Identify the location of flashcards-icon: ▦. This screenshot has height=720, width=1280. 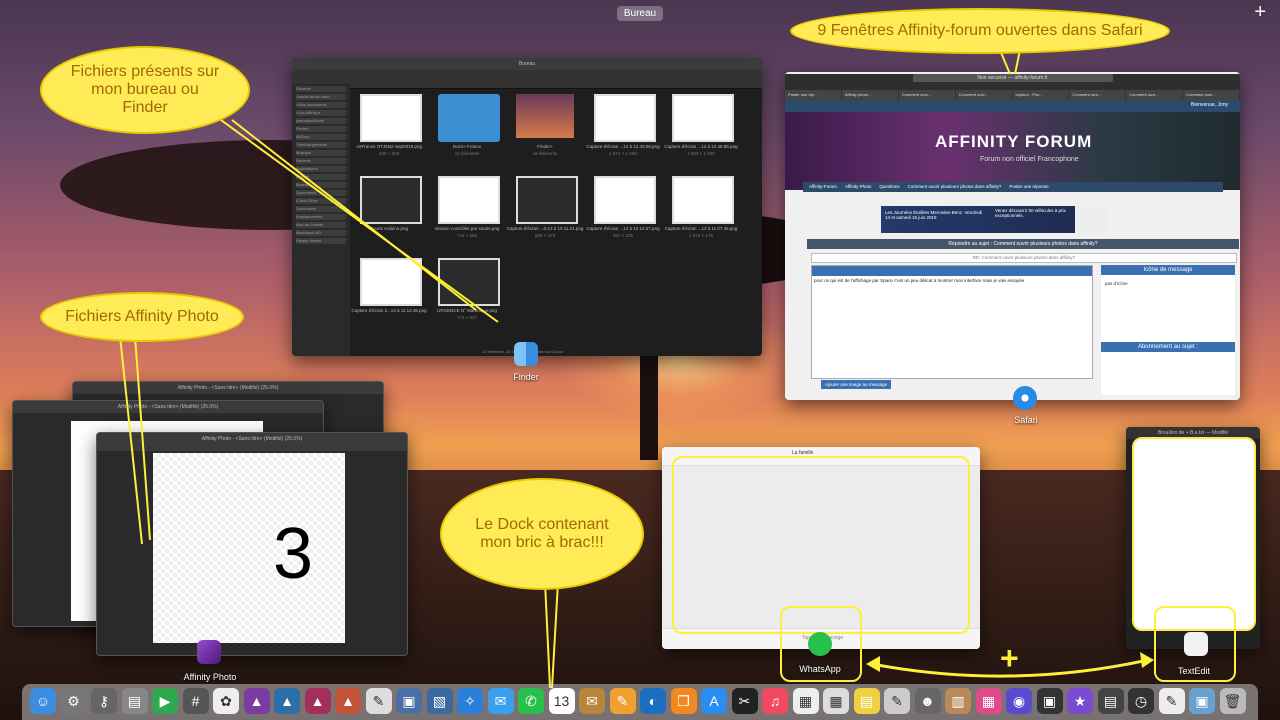
(988, 701).